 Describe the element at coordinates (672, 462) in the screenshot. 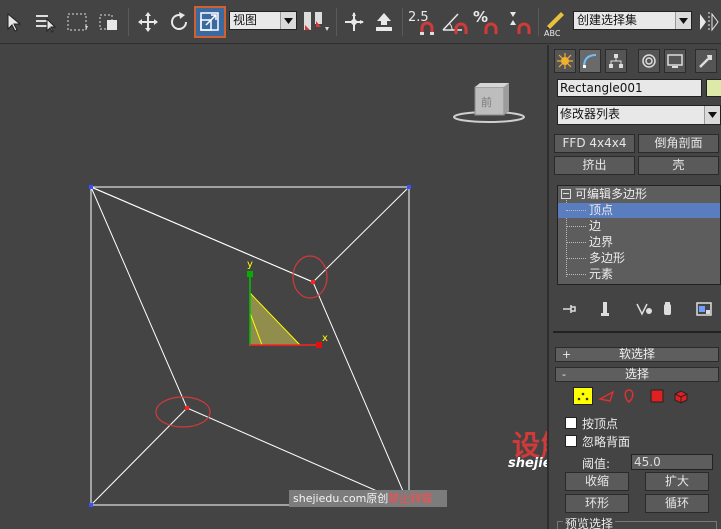

I see `threshold-spinner: 45.0` at that location.